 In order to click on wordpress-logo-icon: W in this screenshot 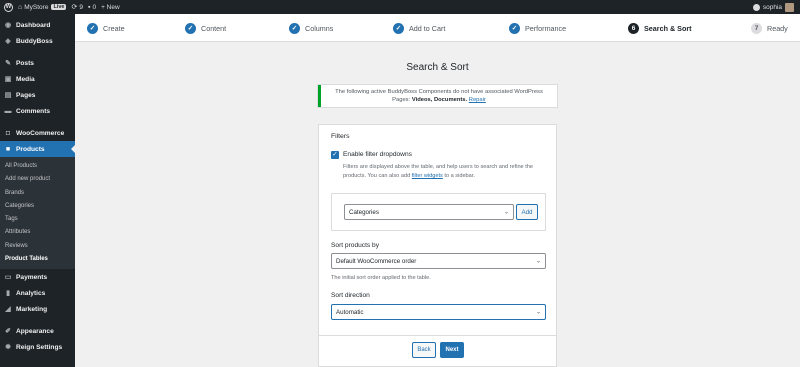, I will do `click(8, 7)`.